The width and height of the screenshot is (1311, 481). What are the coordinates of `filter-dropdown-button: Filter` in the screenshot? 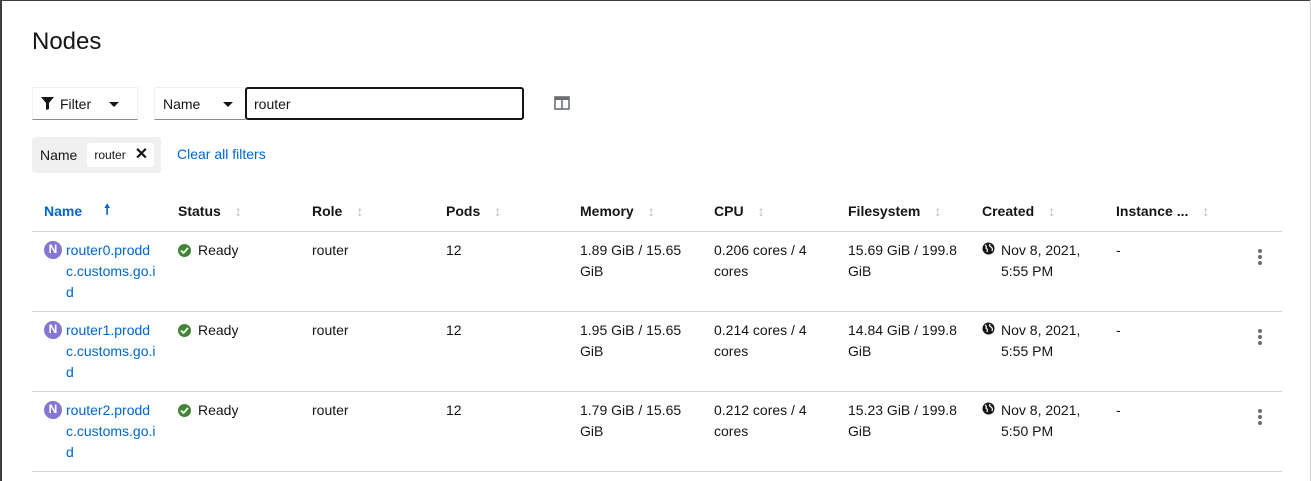 It's located at (85, 103).